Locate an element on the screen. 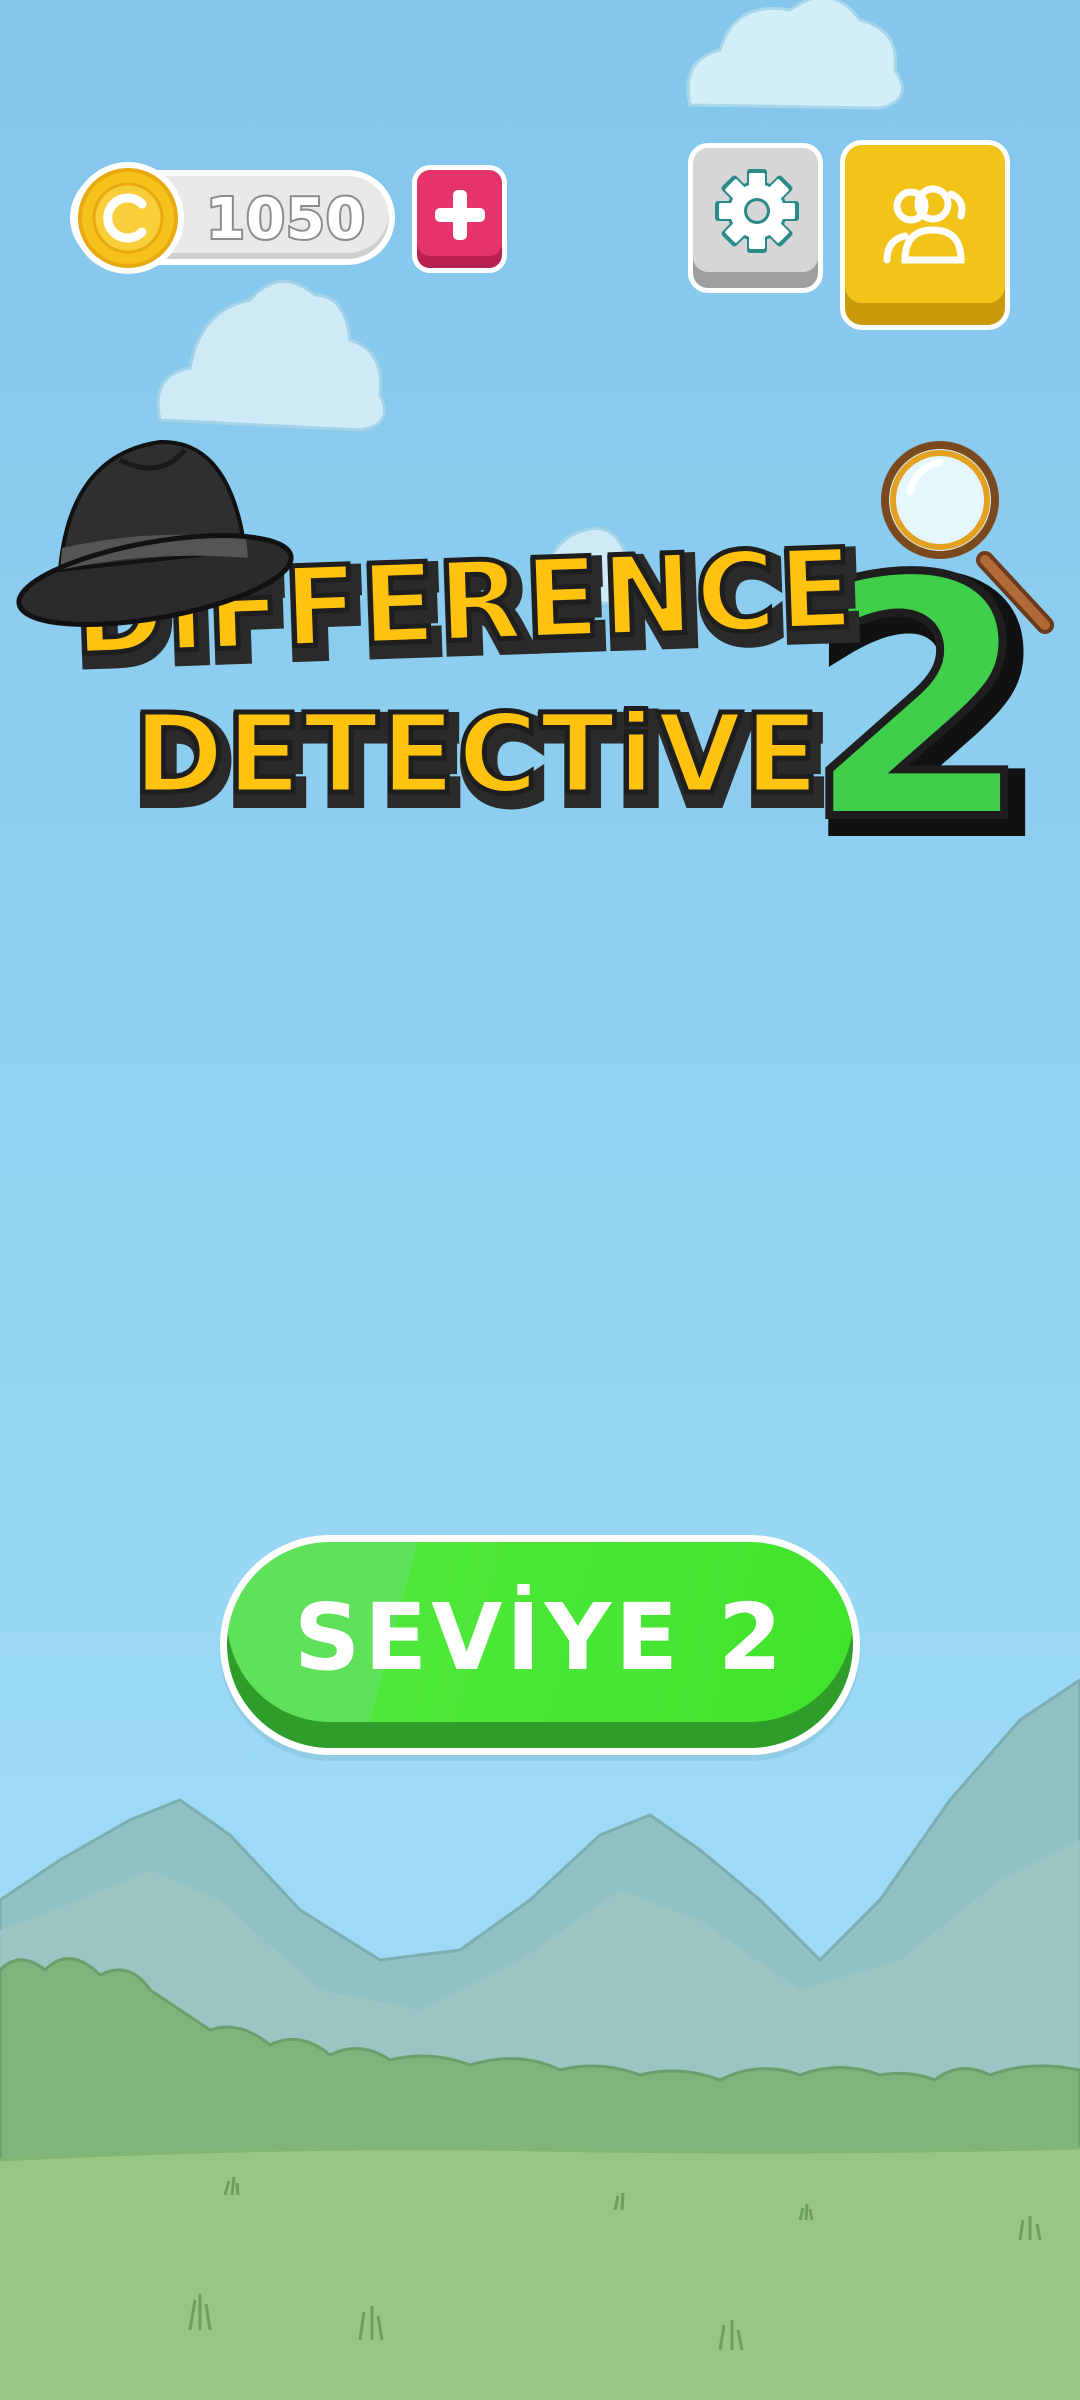 Image resolution: width=1080 pixels, height=2400 pixels. settings-button is located at coordinates (755, 218).